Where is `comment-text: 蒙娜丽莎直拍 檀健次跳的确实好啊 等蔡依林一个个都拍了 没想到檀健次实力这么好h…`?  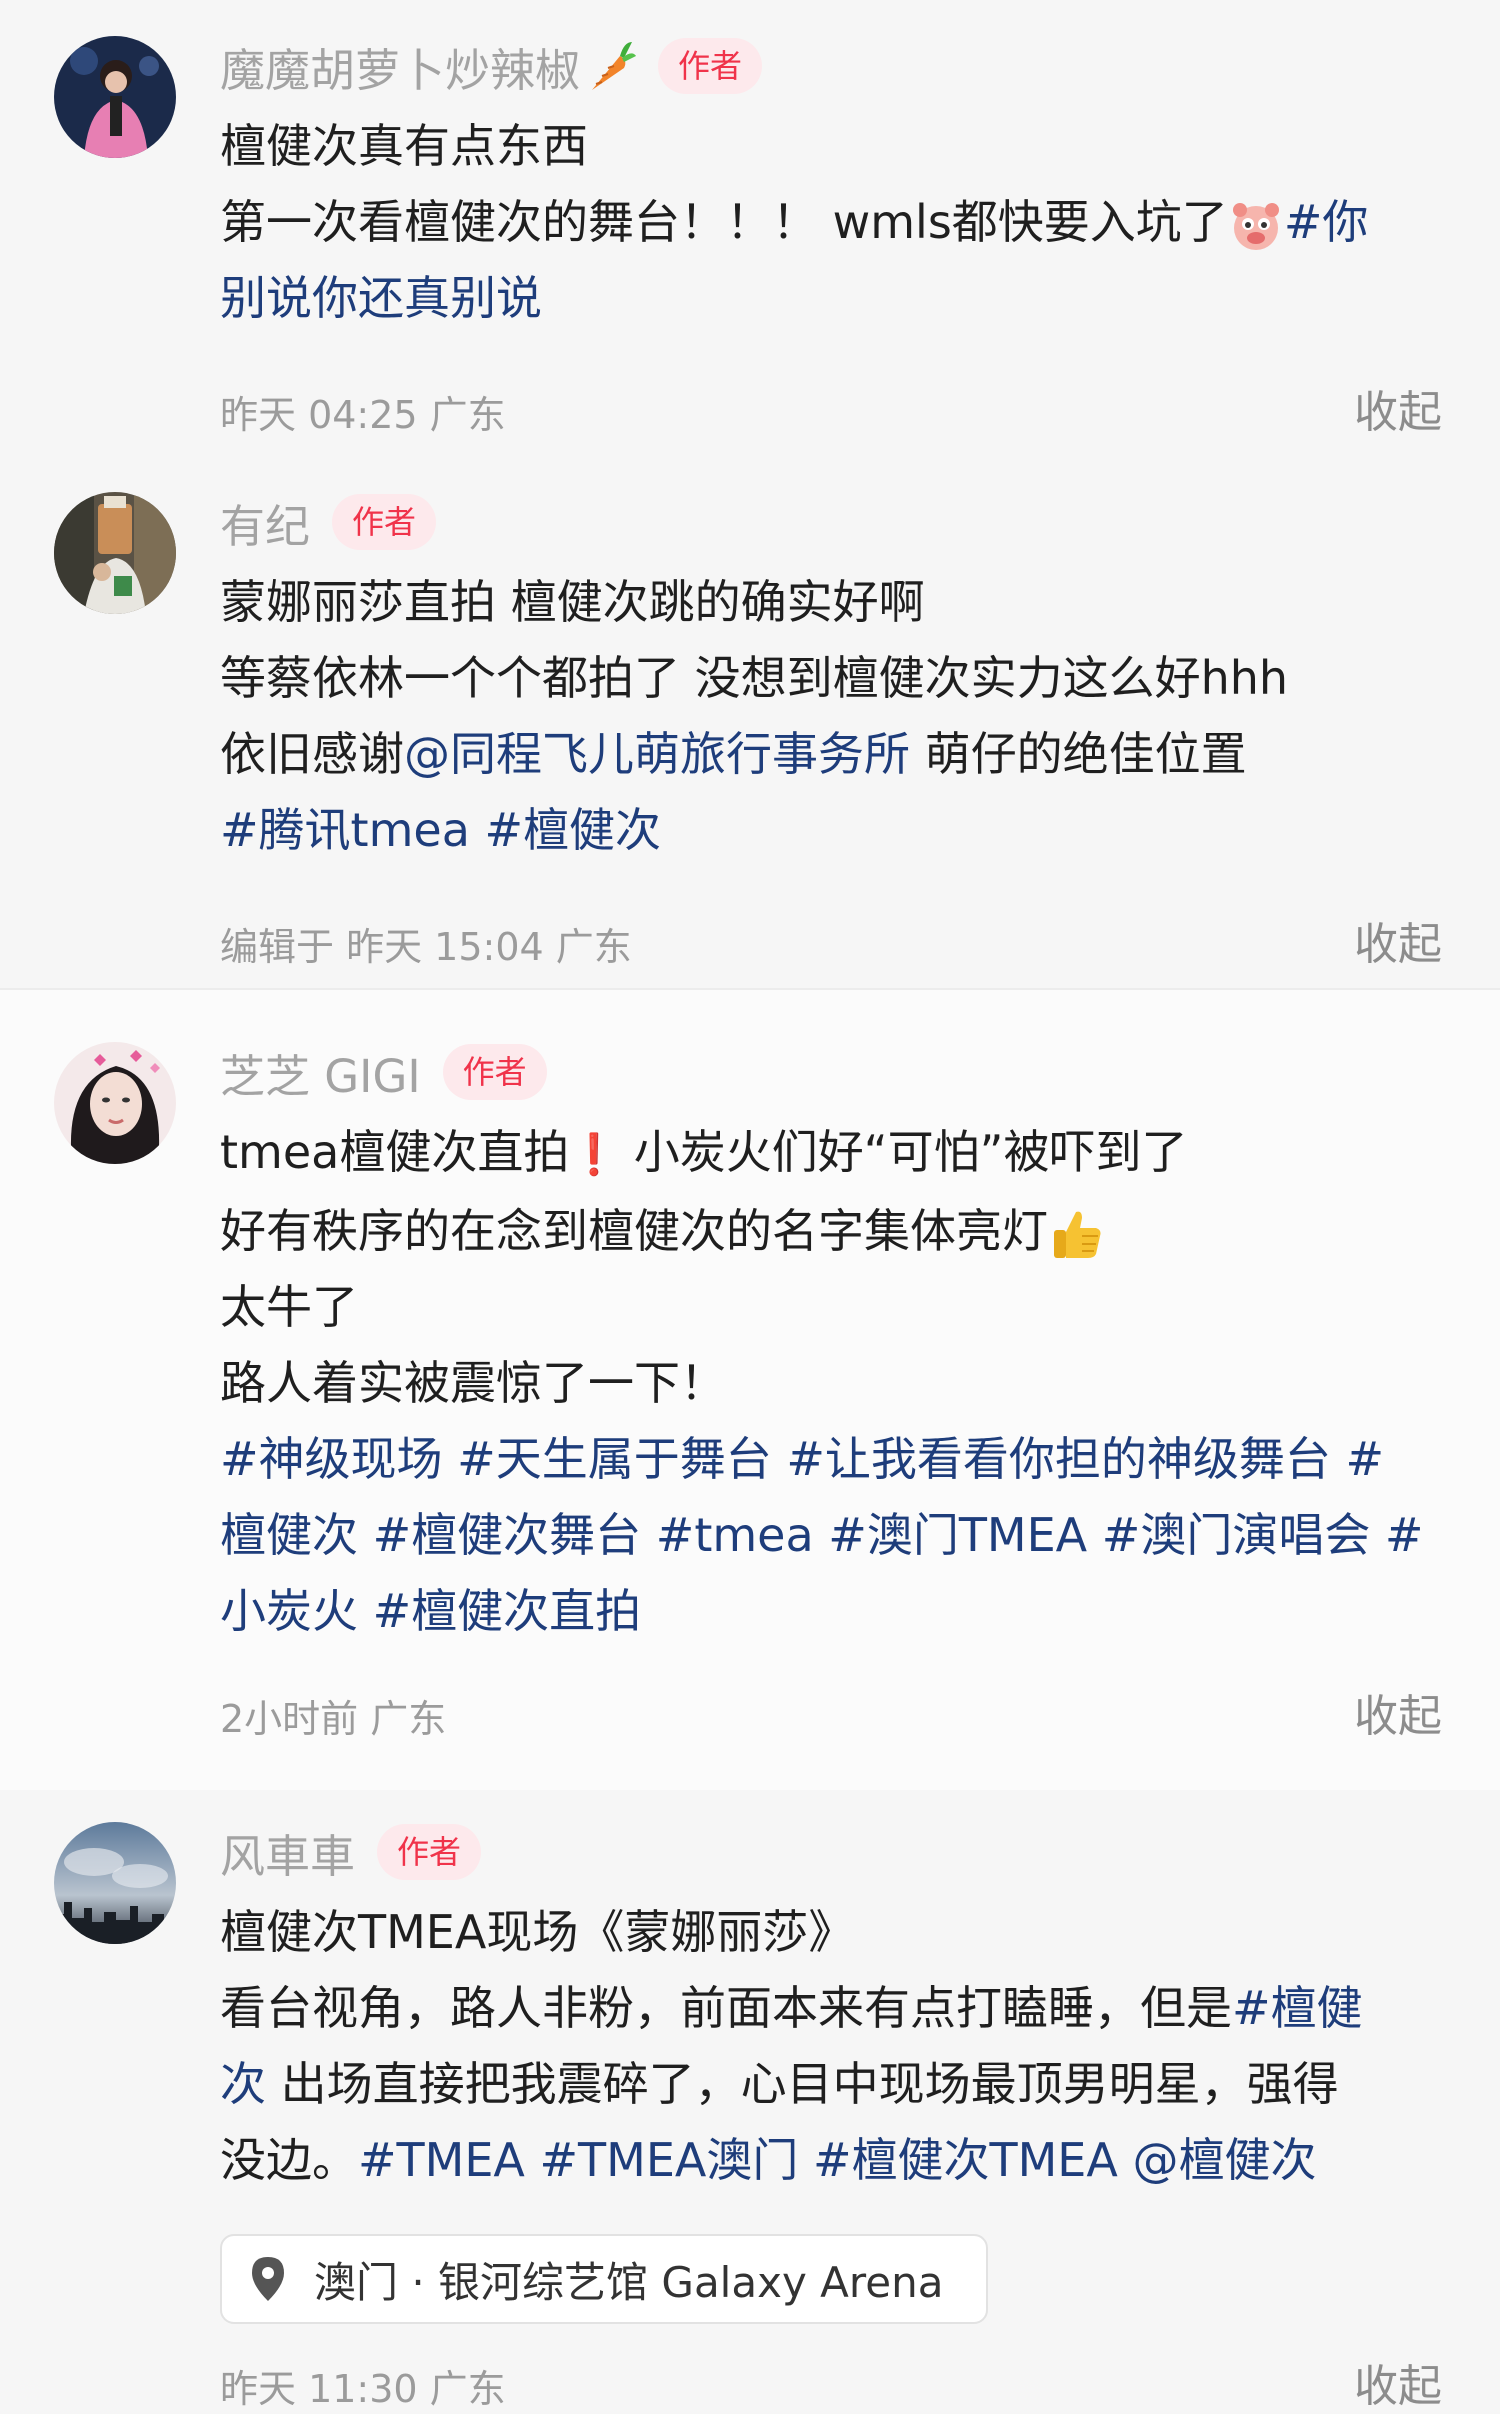 comment-text: 蒙娜丽莎直拍 檀健次跳的确实好啊 等蔡依林一个个都拍了 没想到檀健次实力这么好h… is located at coordinates (835, 716).